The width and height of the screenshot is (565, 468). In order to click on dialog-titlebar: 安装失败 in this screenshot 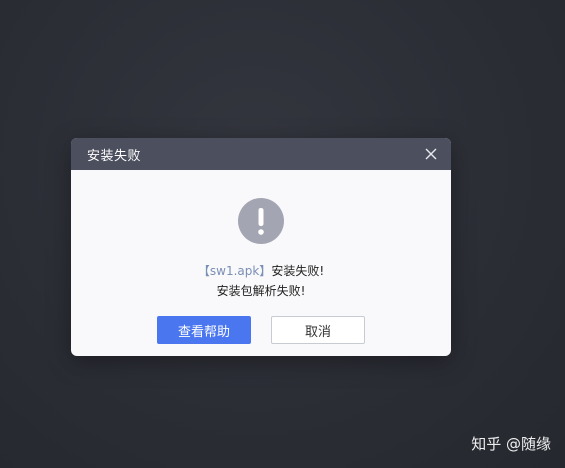, I will do `click(261, 154)`.